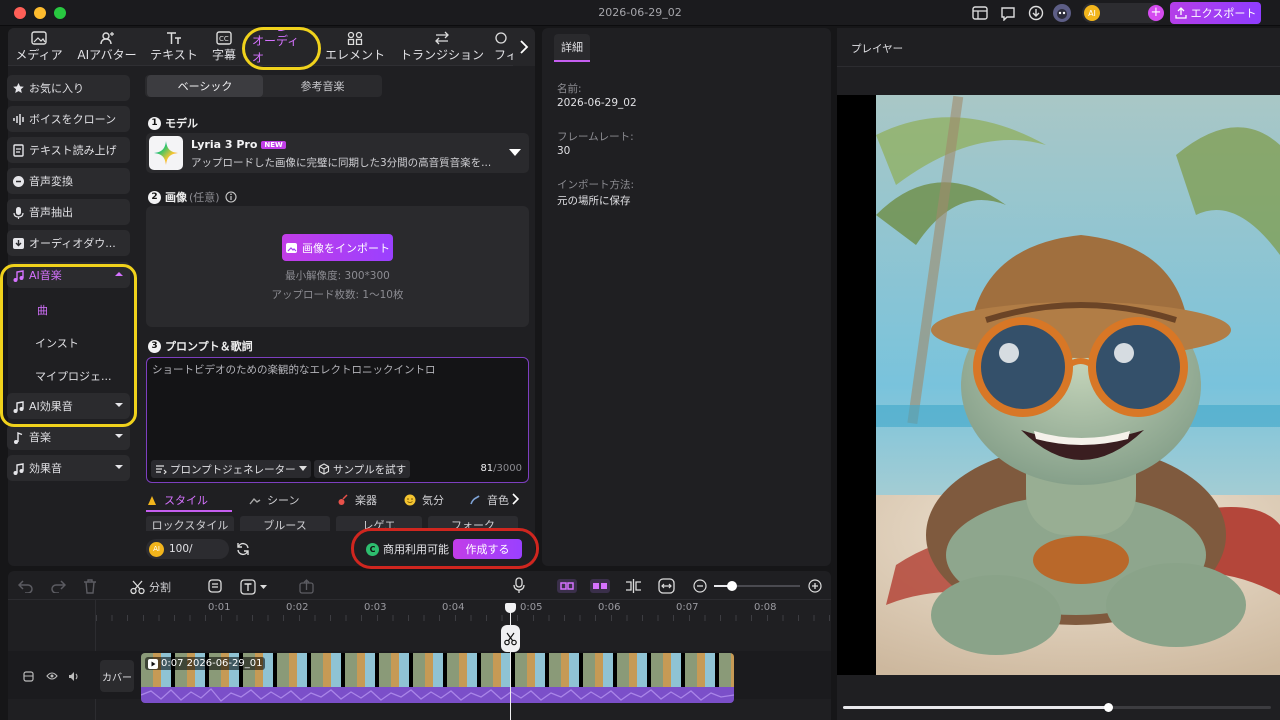 The image size is (1280, 720). What do you see at coordinates (18, 87) in the screenshot?
I see `star-icon` at bounding box center [18, 87].